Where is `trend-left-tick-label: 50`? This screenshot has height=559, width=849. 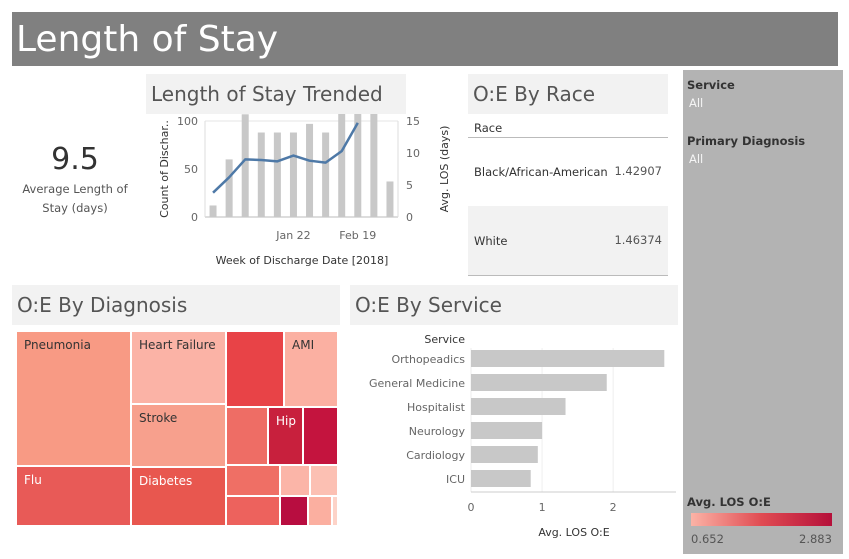
trend-left-tick-label: 50 is located at coordinates (191, 169).